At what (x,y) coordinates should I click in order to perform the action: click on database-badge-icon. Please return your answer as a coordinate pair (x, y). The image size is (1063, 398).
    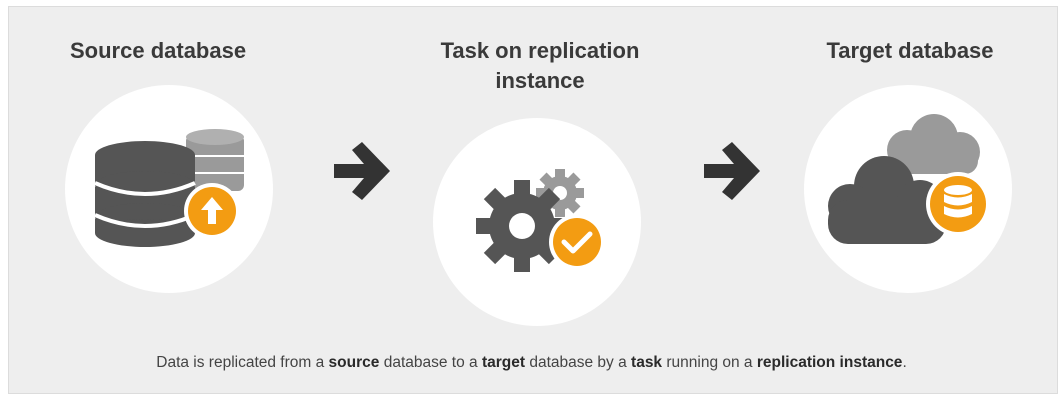
    Looking at the image, I should click on (958, 204).